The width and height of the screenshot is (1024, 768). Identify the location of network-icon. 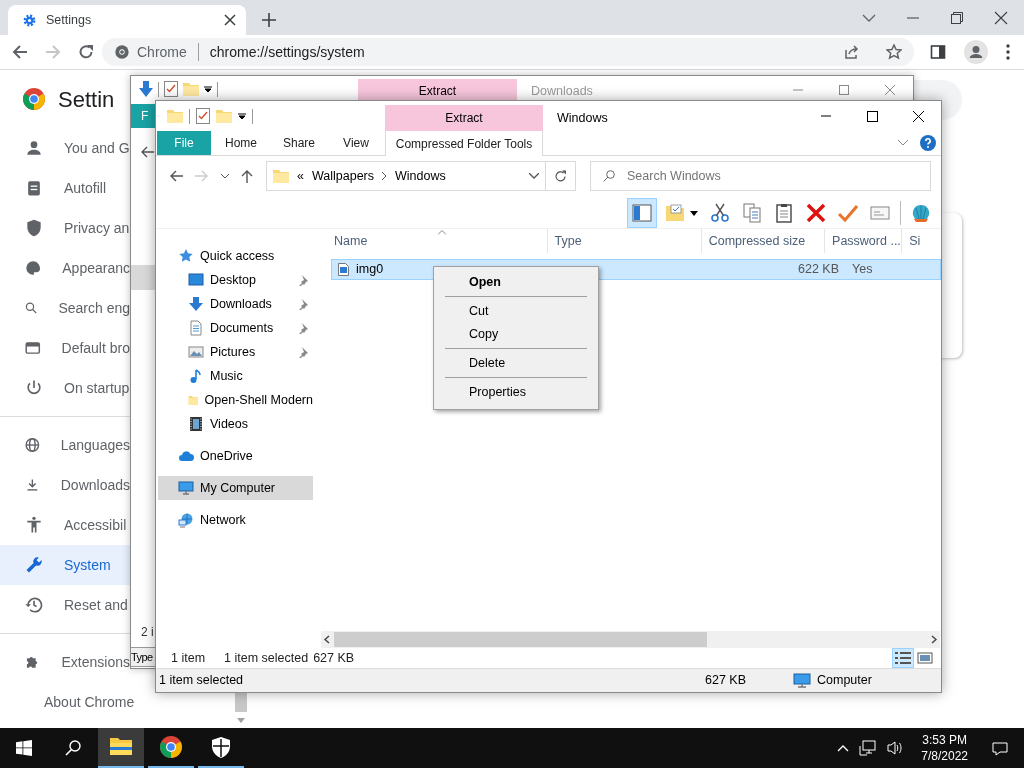
(868, 748).